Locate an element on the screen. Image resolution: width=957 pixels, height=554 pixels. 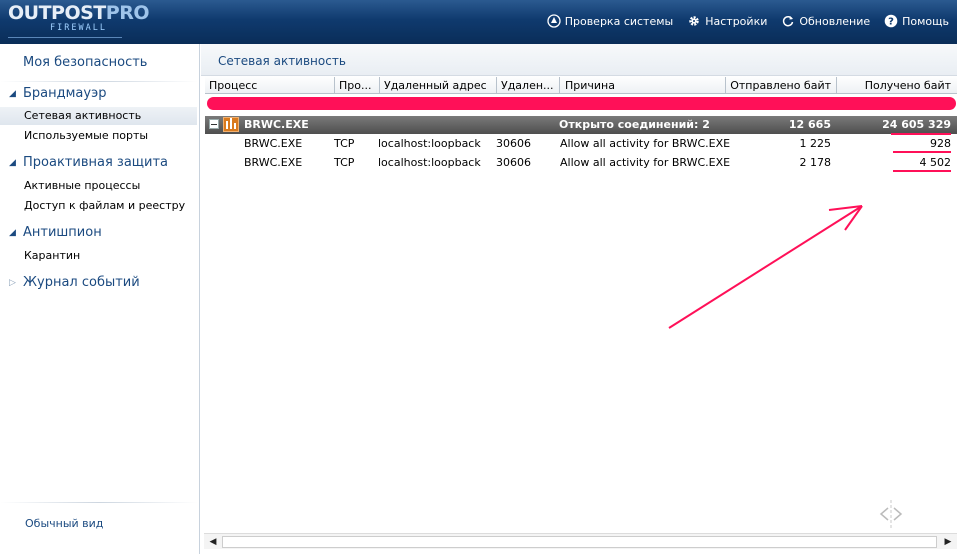
help-label: Помощь is located at coordinates (925, 21).